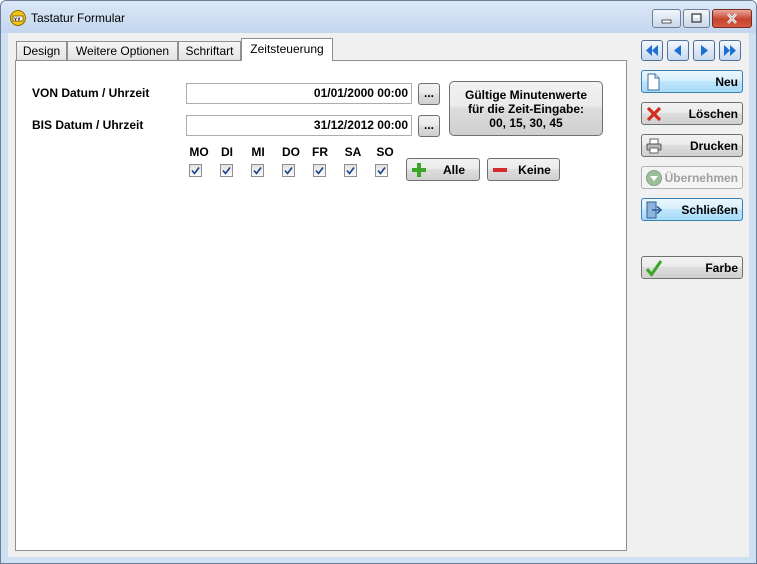 The image size is (757, 564). I want to click on close-button: Schließen, so click(692, 209).